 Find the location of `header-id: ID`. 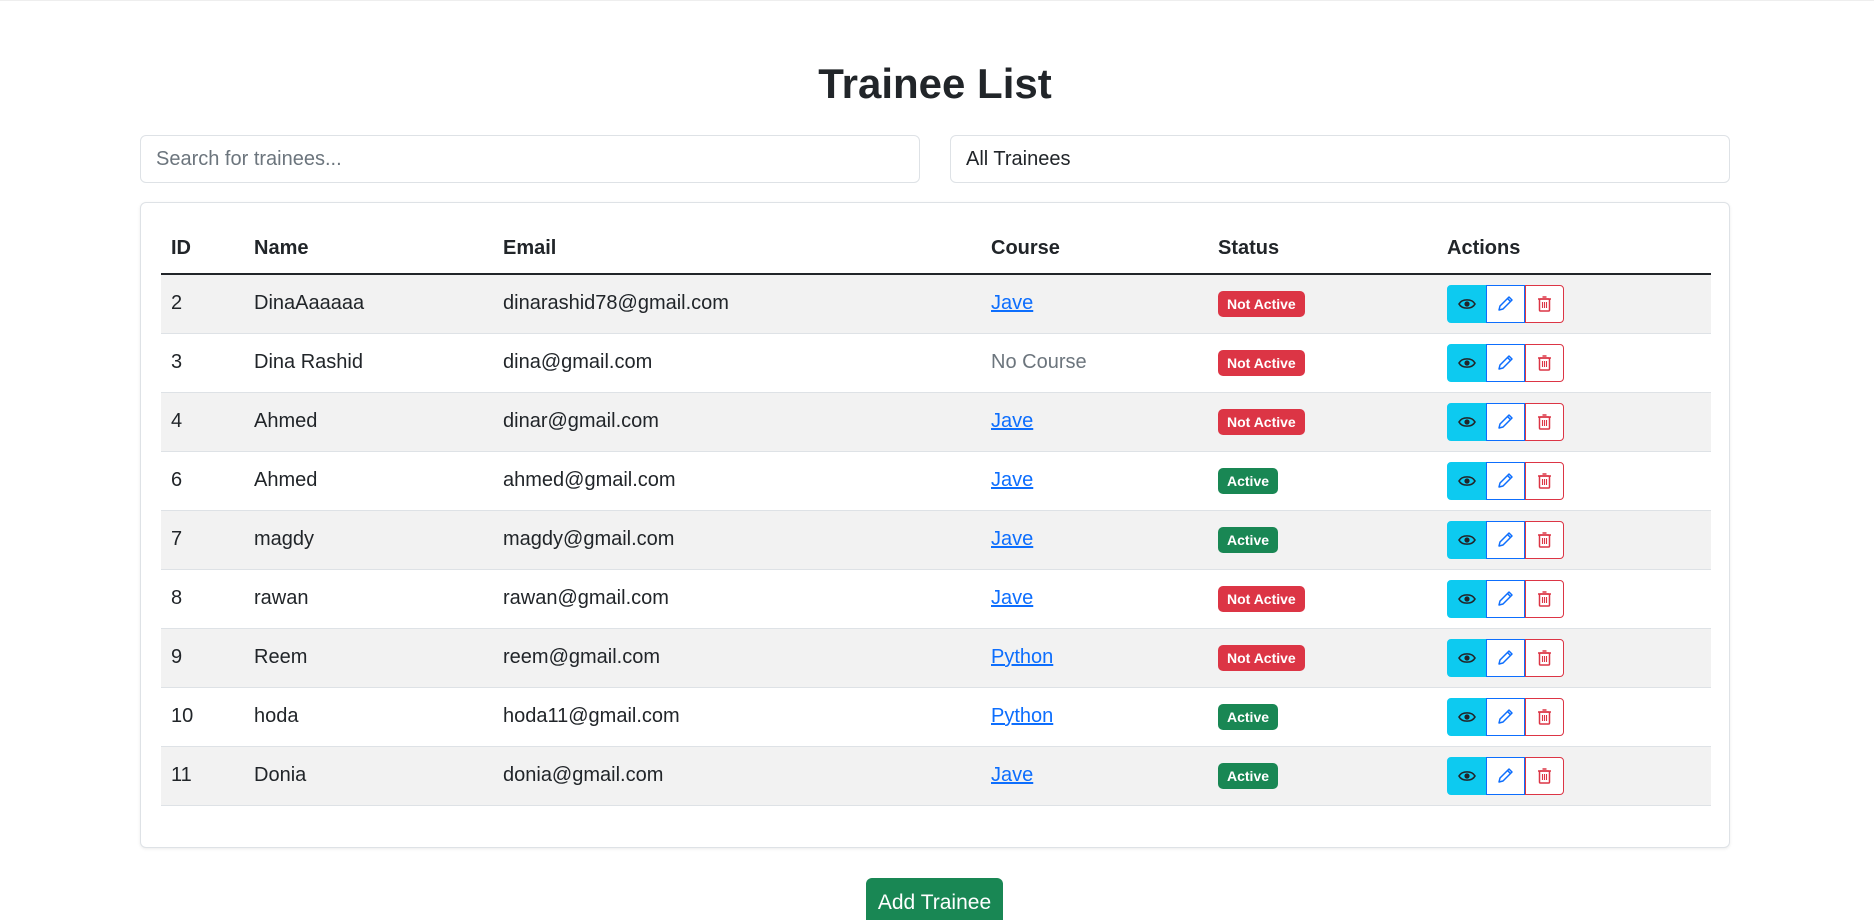

header-id: ID is located at coordinates (202, 249).